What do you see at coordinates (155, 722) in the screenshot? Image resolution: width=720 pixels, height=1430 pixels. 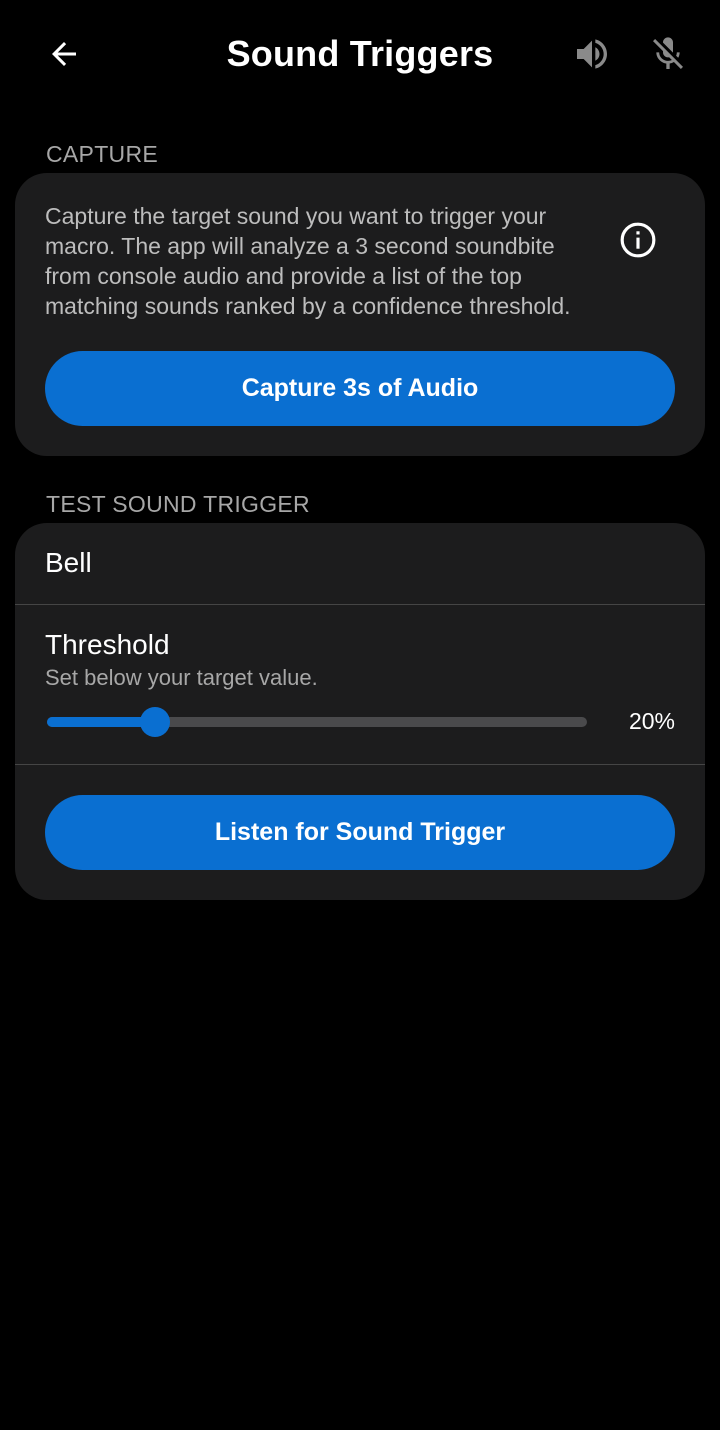 I see `slider-thumb` at bounding box center [155, 722].